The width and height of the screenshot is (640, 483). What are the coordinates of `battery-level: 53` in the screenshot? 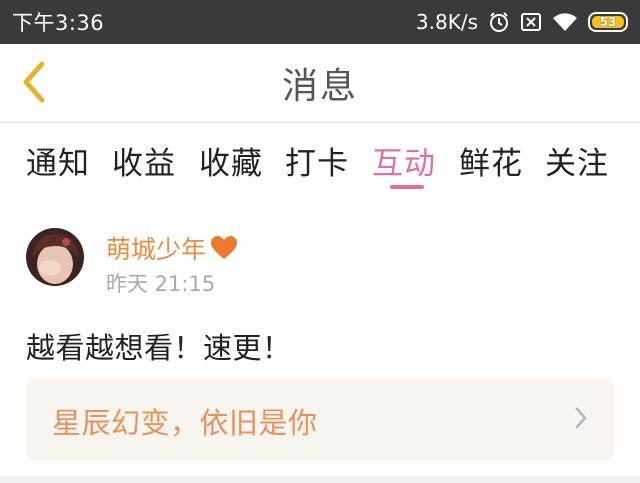 It's located at (608, 22).